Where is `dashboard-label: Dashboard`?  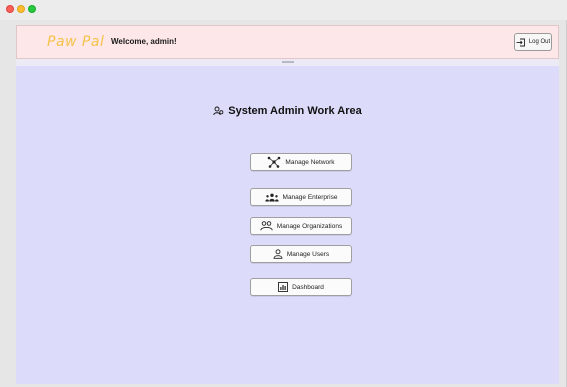
dashboard-label: Dashboard is located at coordinates (308, 287).